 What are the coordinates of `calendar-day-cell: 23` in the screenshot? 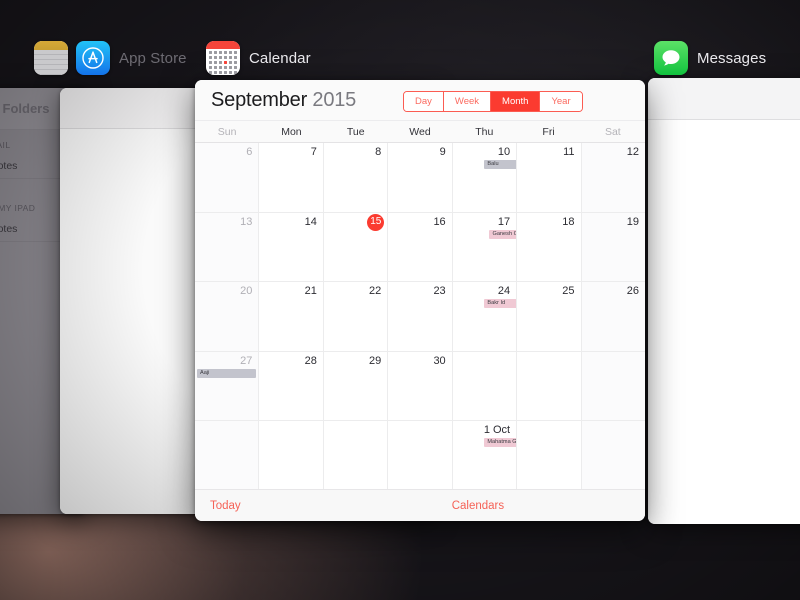 It's located at (420, 316).